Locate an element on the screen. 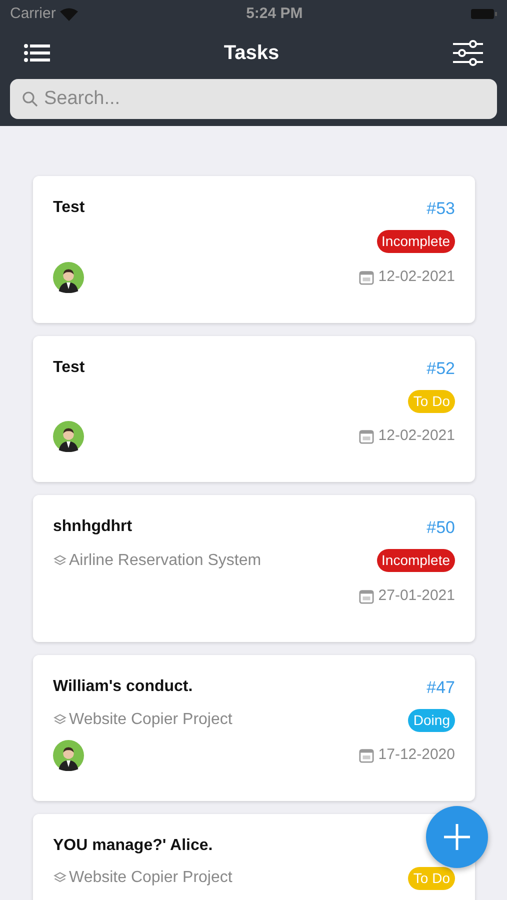 Image resolution: width=507 pixels, height=900 pixels. project-name: Airline Reservation System is located at coordinates (165, 560).